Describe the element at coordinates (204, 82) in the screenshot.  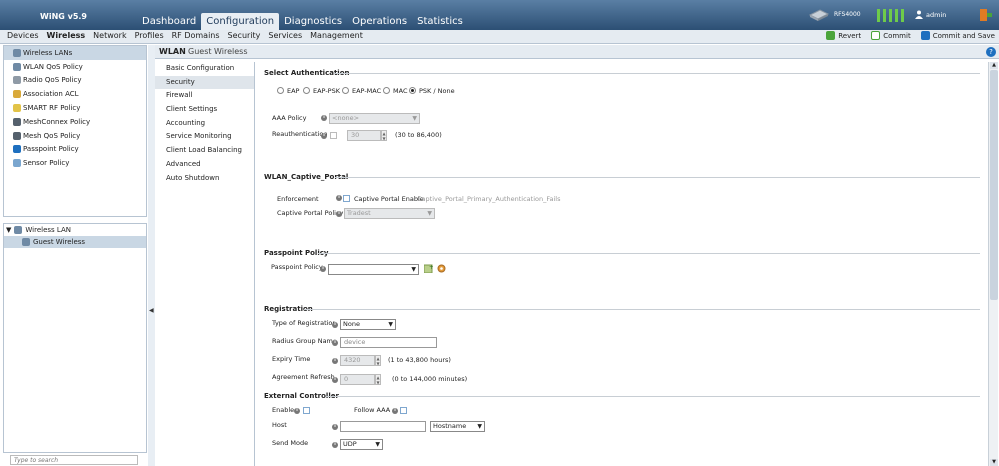
I see `config-security: Security` at that location.